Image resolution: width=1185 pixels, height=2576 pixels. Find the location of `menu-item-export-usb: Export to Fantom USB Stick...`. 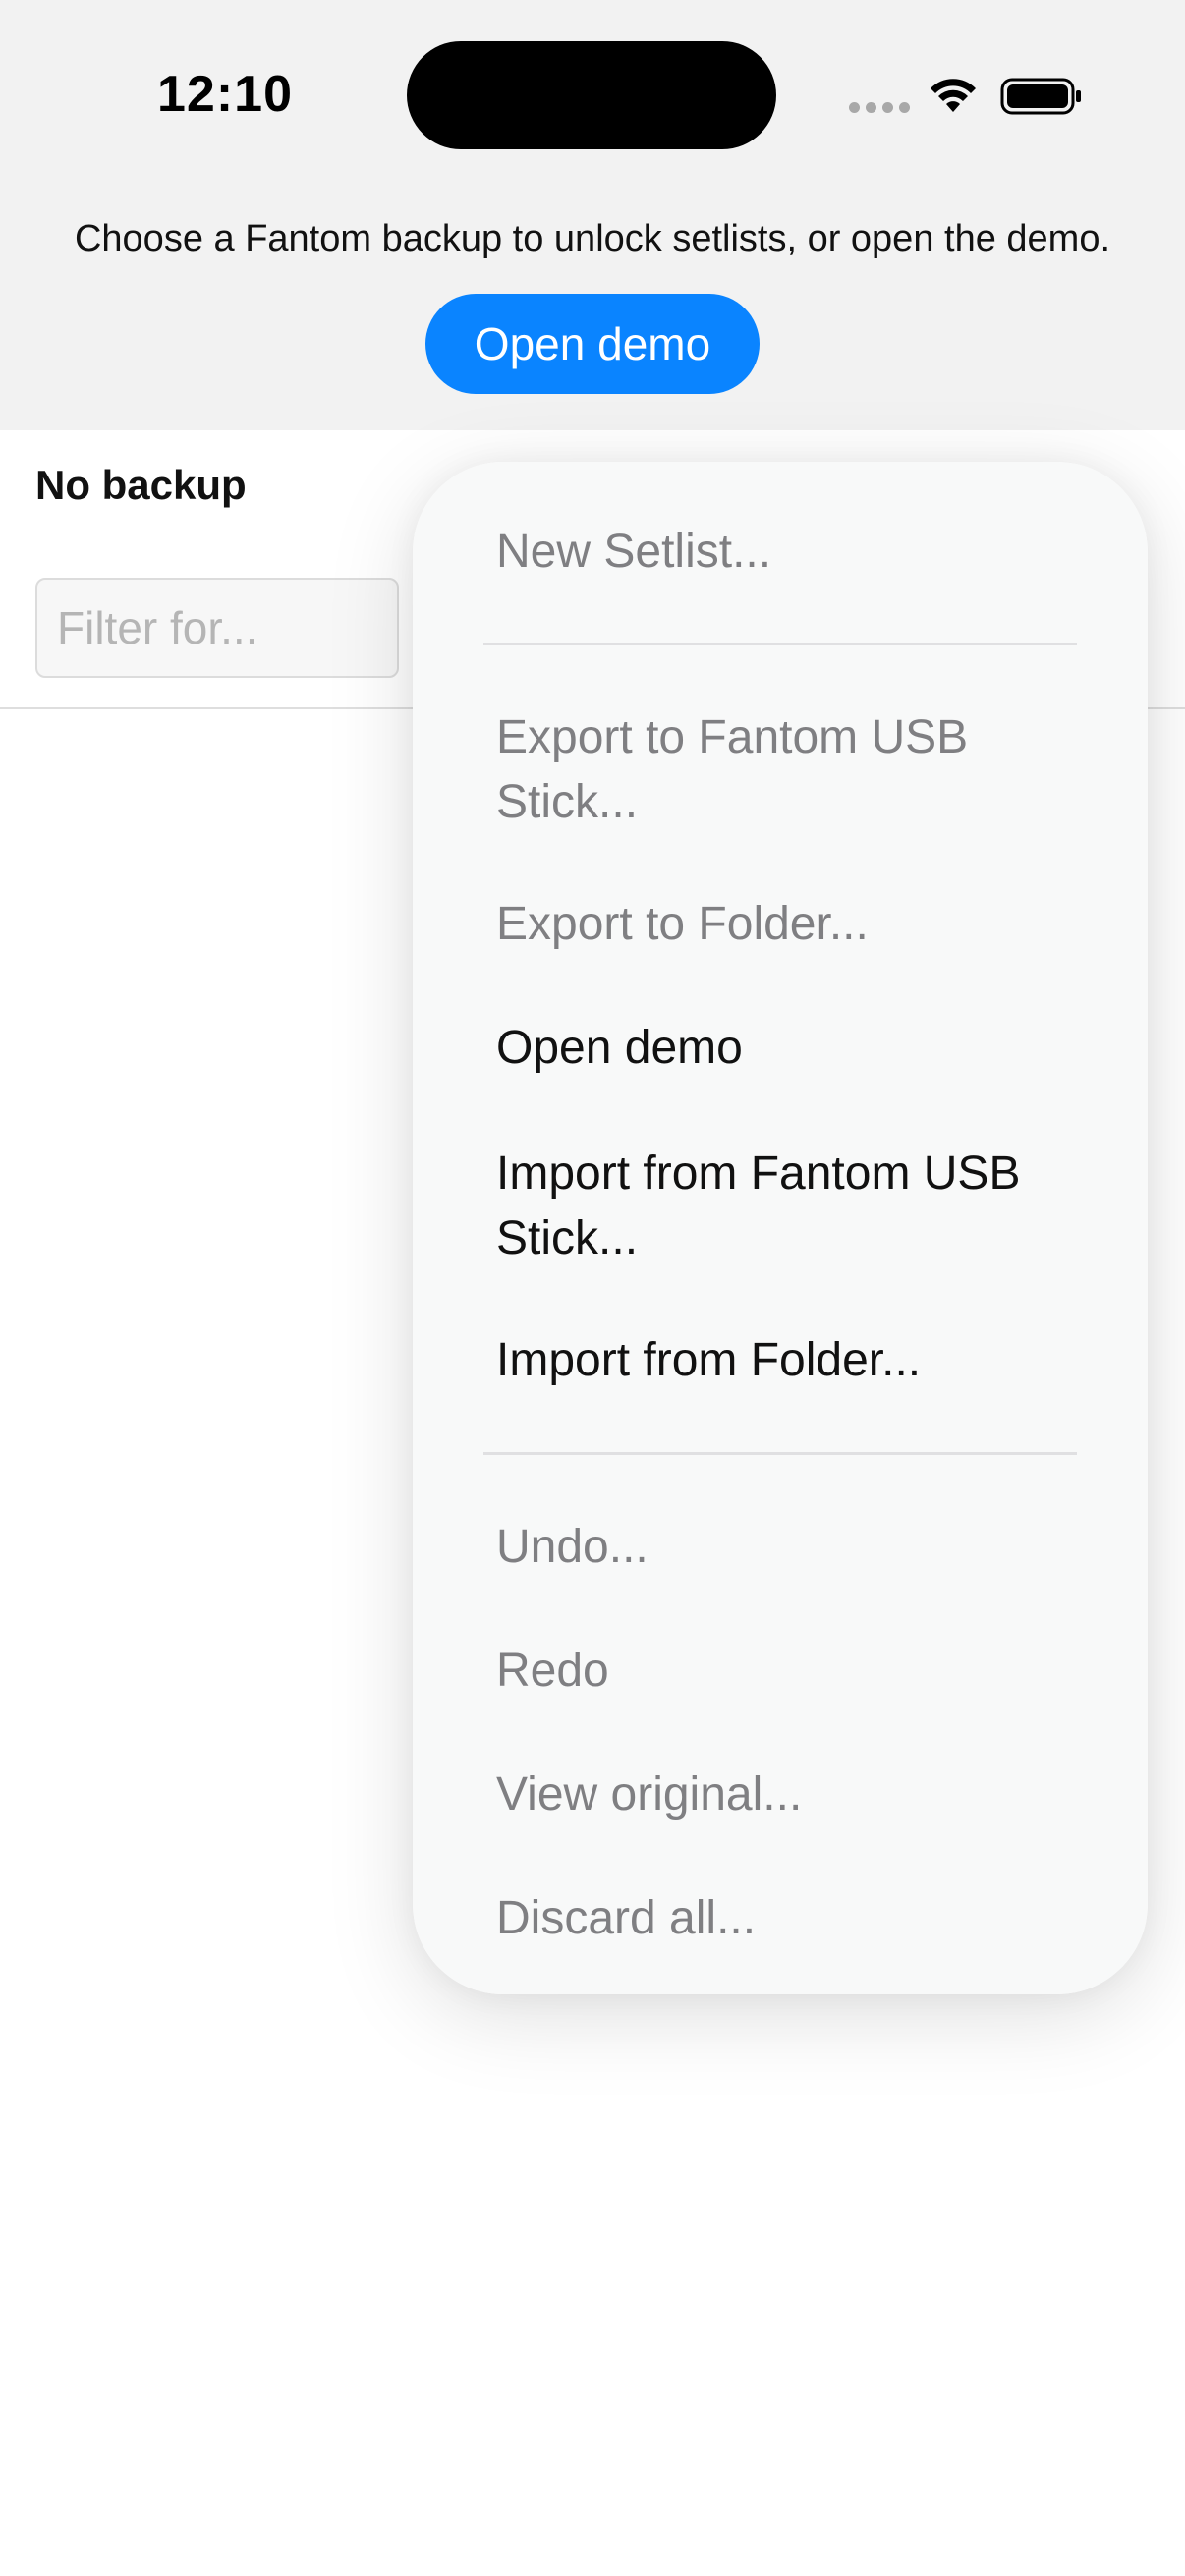

menu-item-export-usb: Export to Fantom USB Stick... is located at coordinates (791, 770).